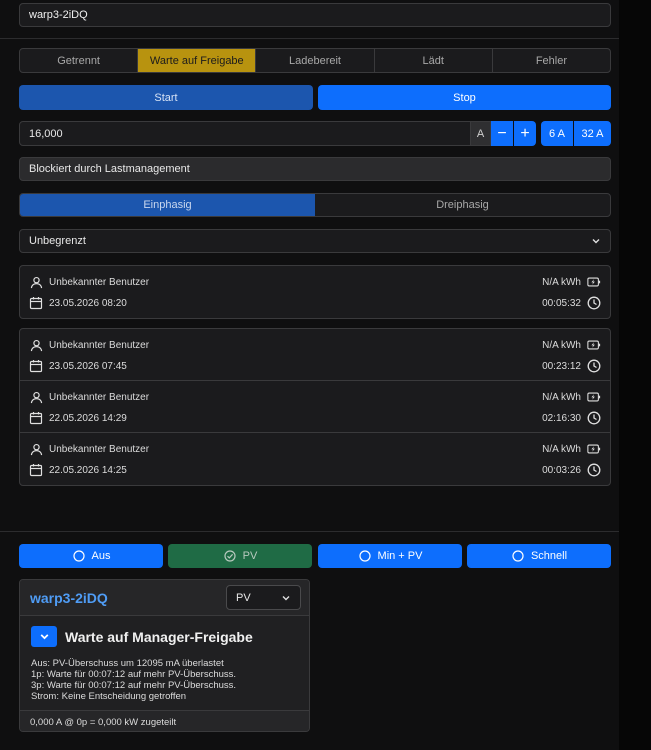 The height and width of the screenshot is (750, 651). I want to click on plus-icon: +, so click(525, 133).